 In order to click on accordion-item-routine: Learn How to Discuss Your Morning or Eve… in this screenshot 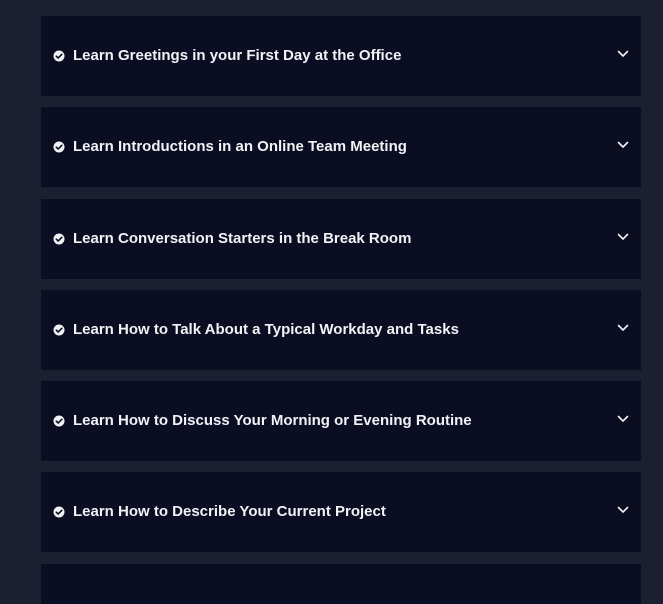, I will do `click(341, 421)`.